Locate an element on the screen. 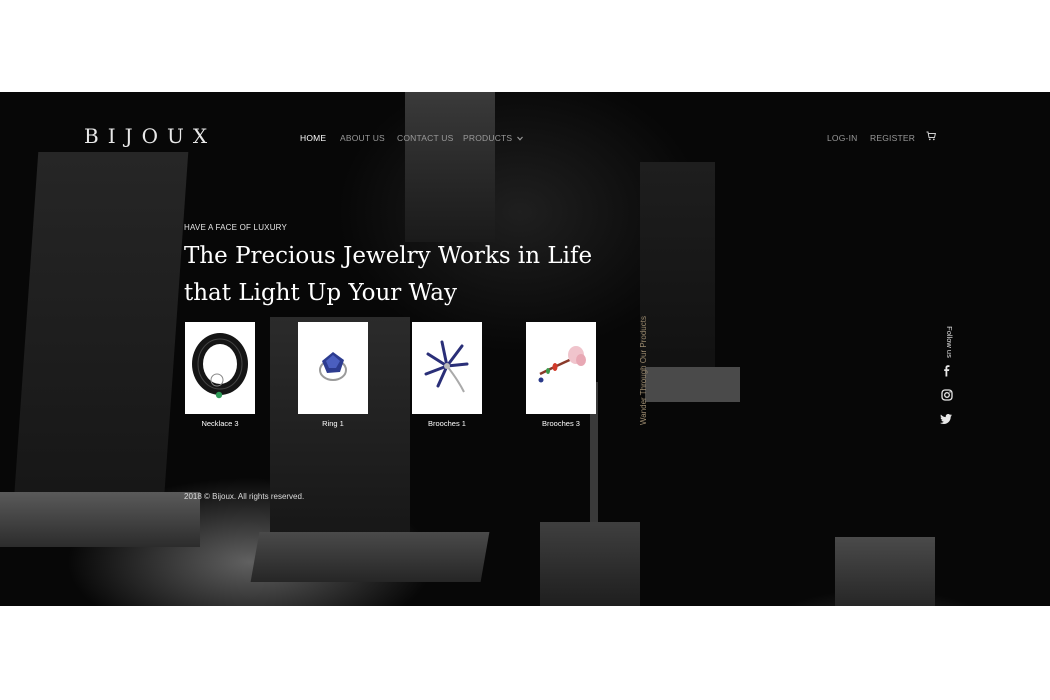 This screenshot has height=700, width=1050. product-card-brooches-3: Brooches 3 is located at coordinates (561, 375).